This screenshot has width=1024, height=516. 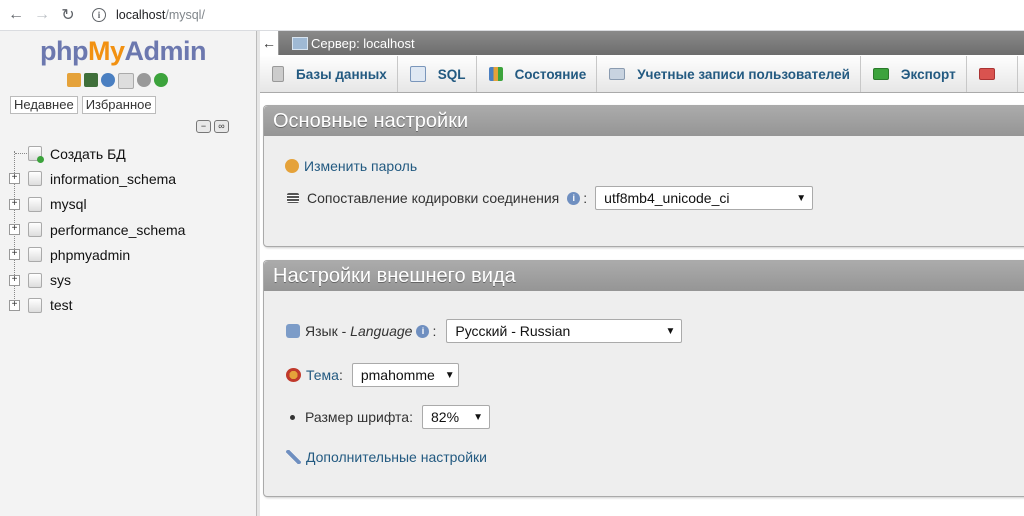 I want to click on more-settings-link: Дополнительные настройки, so click(x=396, y=457).